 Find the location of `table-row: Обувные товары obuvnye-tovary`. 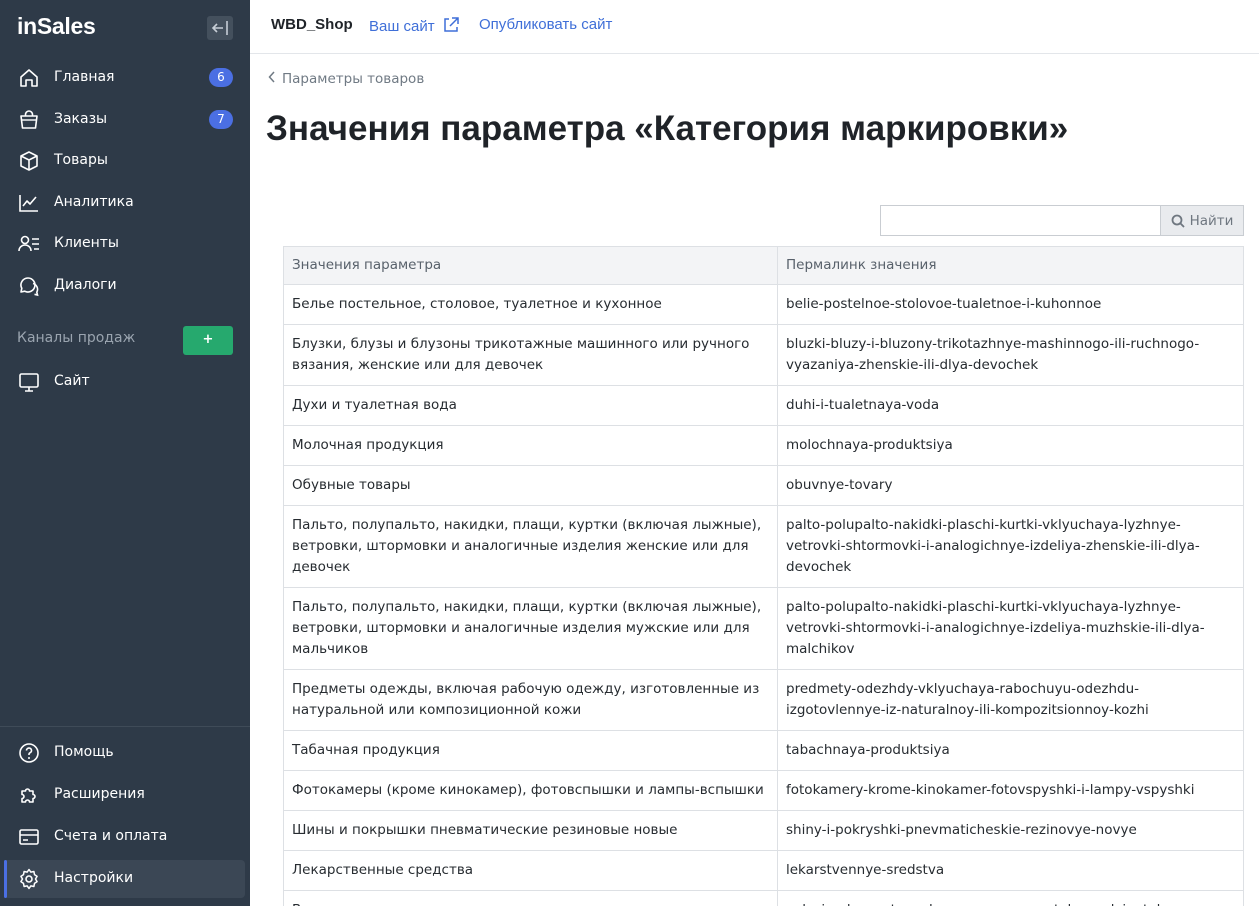

table-row: Обувные товары obuvnye-tovary is located at coordinates (763, 485).